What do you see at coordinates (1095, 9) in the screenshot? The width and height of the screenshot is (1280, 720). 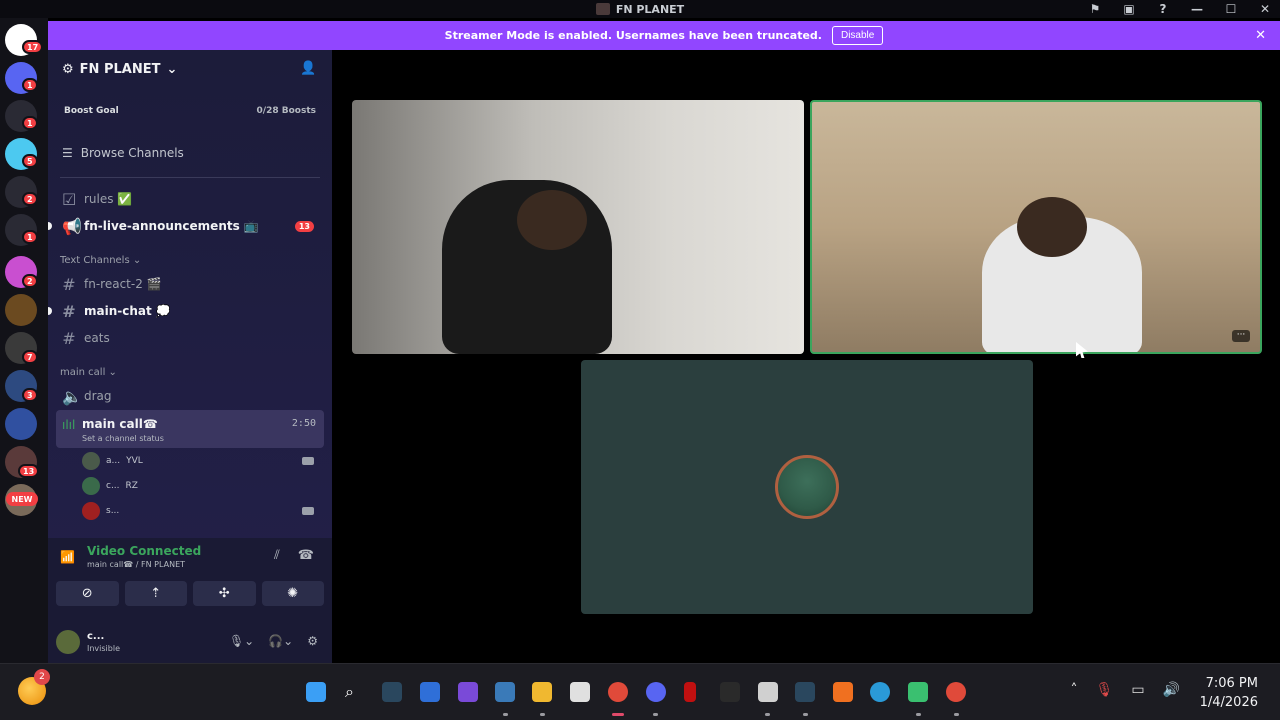 I see `flag-icon: ⚑` at bounding box center [1095, 9].